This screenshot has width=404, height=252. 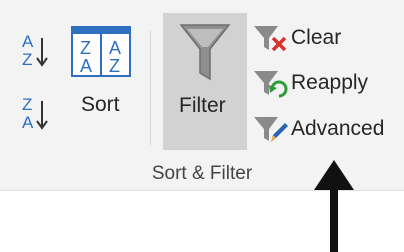 What do you see at coordinates (115, 48) in the screenshot?
I see `sort-grid-letter-2: A` at bounding box center [115, 48].